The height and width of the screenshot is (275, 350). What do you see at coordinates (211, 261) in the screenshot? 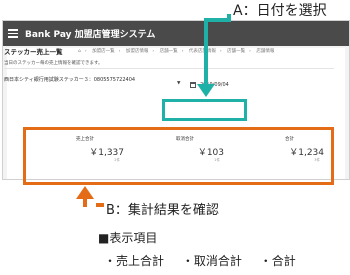
I see `display-item: ・取消合計` at bounding box center [211, 261].